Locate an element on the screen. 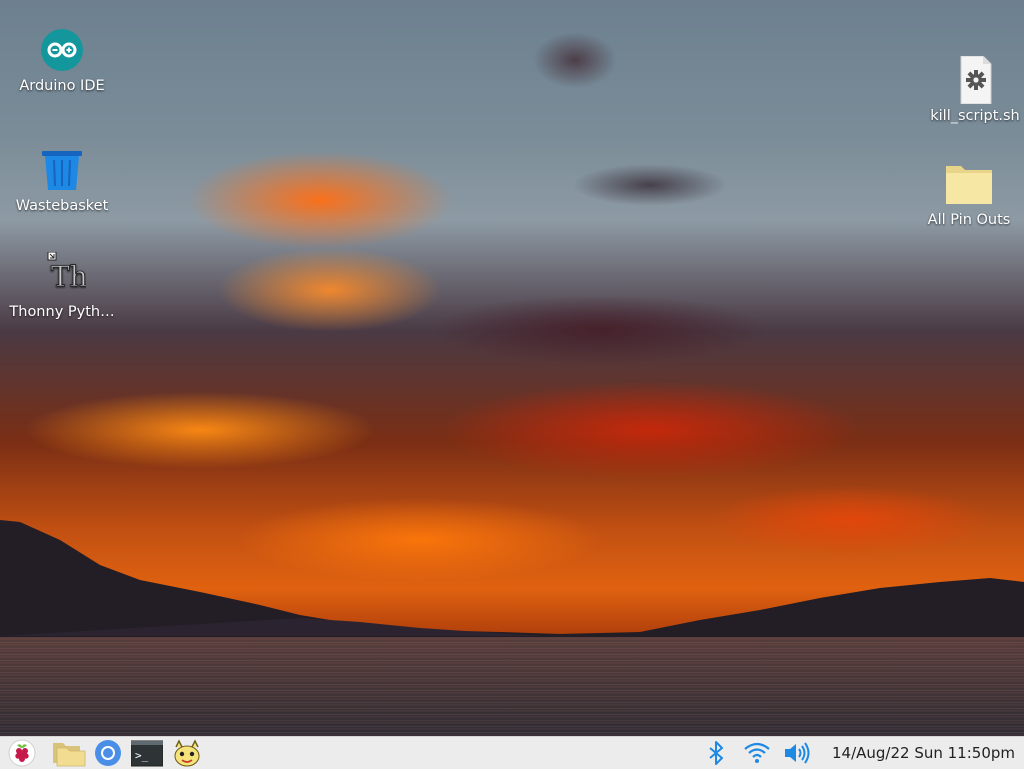 This screenshot has width=1024, height=771. wastebasket-icon is located at coordinates (62, 170).